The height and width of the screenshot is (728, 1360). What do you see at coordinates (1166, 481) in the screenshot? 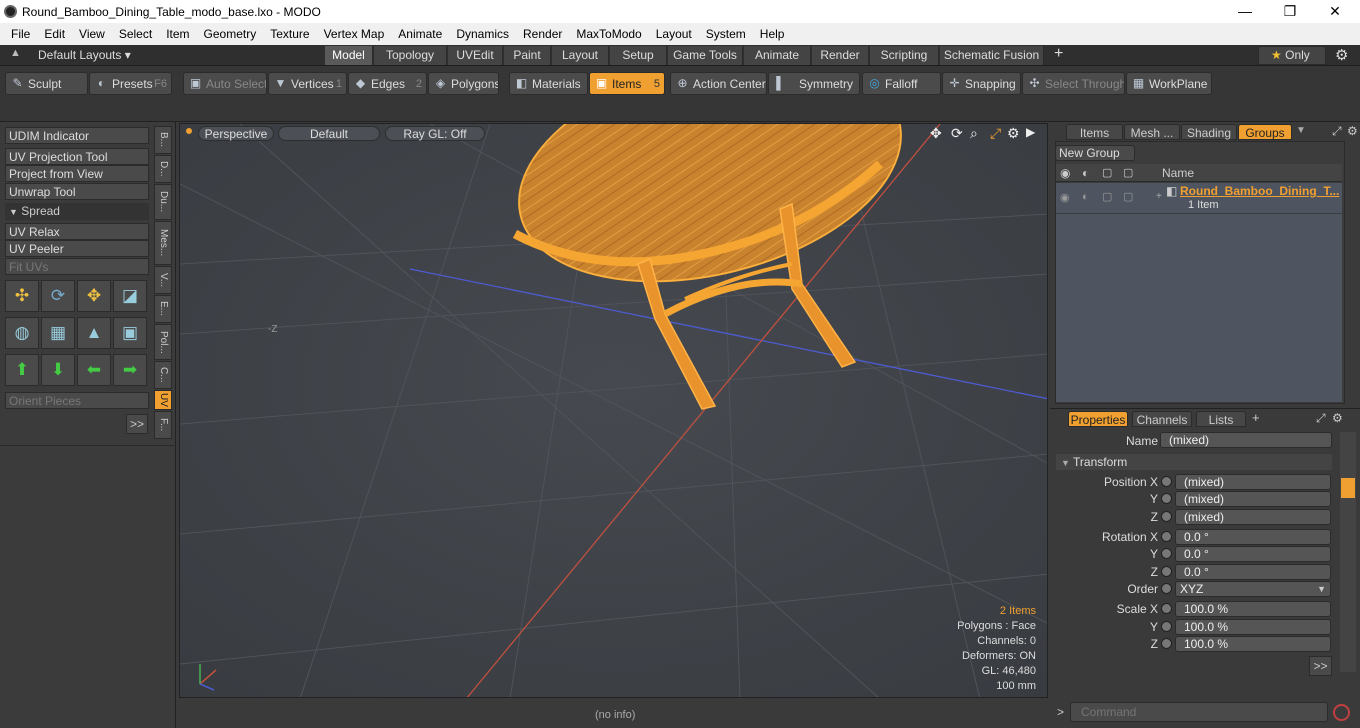
I see `position-x-keyframe` at bounding box center [1166, 481].